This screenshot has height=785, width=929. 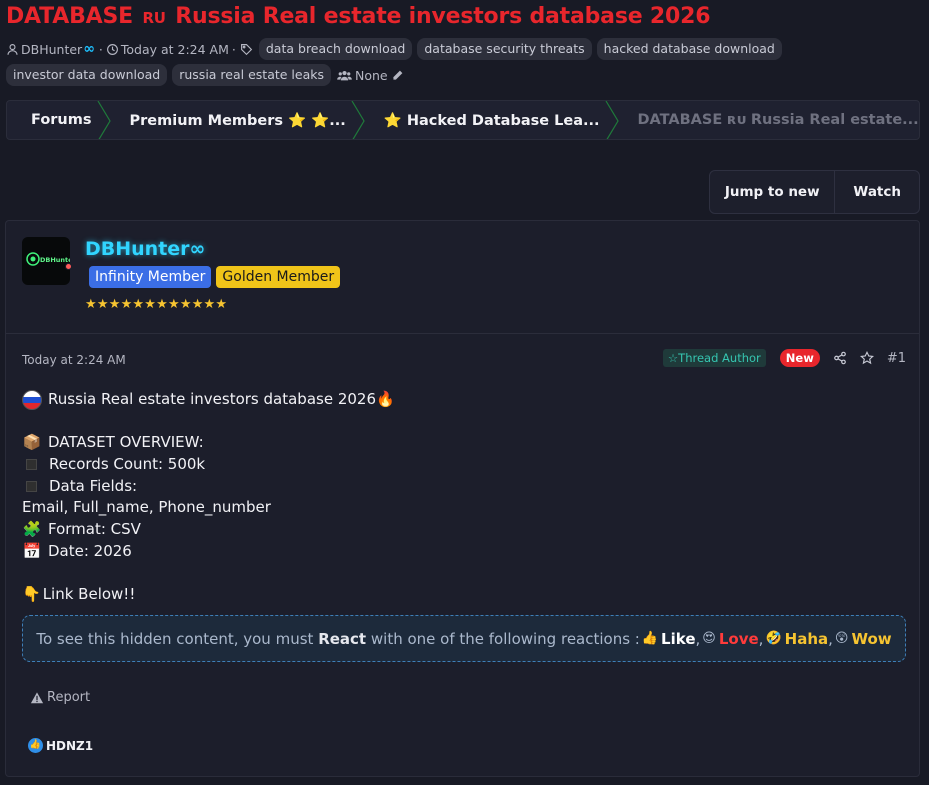 What do you see at coordinates (112, 49) in the screenshot?
I see `clock-icon` at bounding box center [112, 49].